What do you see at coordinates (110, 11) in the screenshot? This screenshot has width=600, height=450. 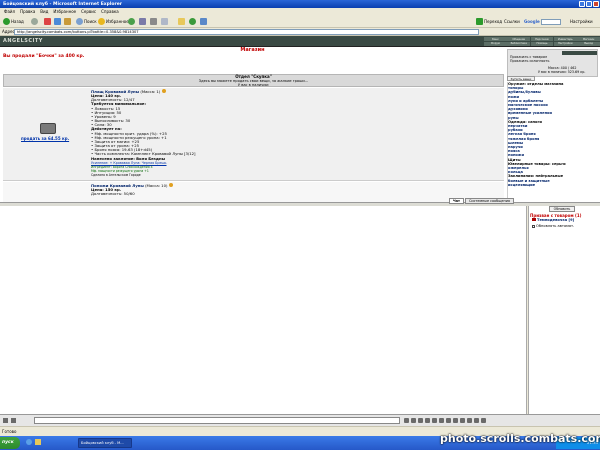 I see `menu-help: Справка` at bounding box center [110, 11].